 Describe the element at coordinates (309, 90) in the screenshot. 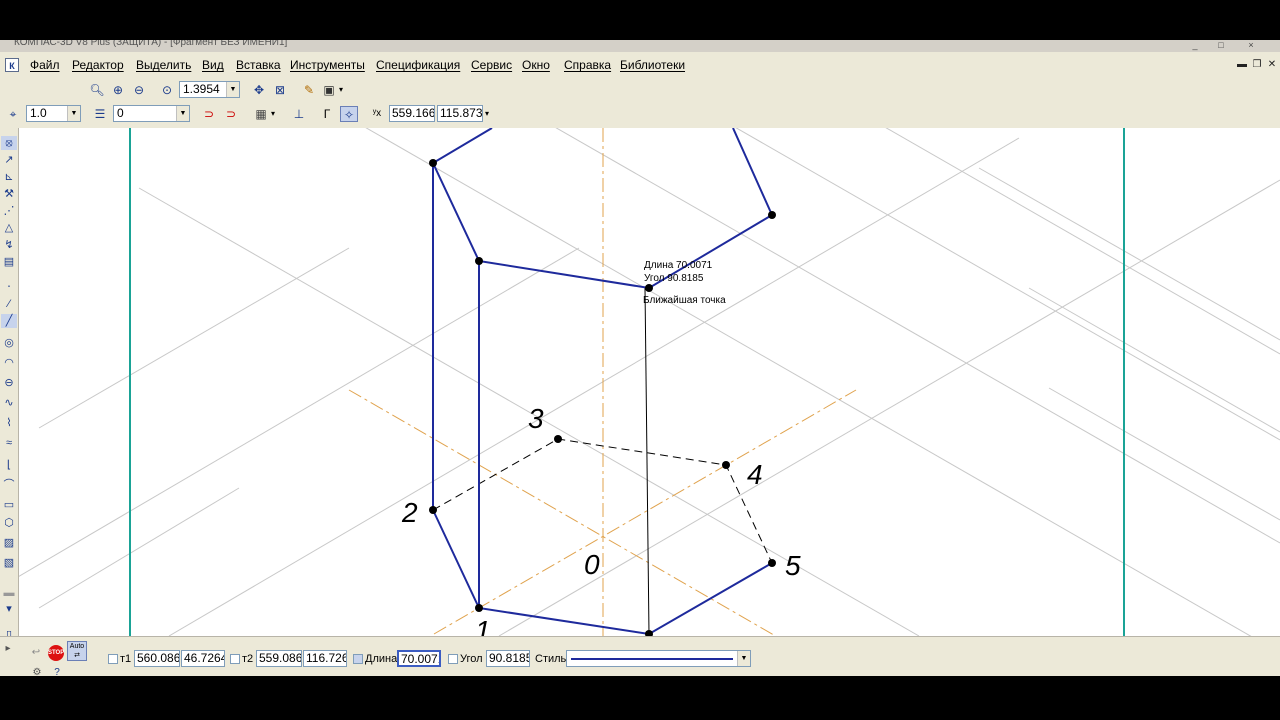

I see `refresh-icon: ✎` at that location.